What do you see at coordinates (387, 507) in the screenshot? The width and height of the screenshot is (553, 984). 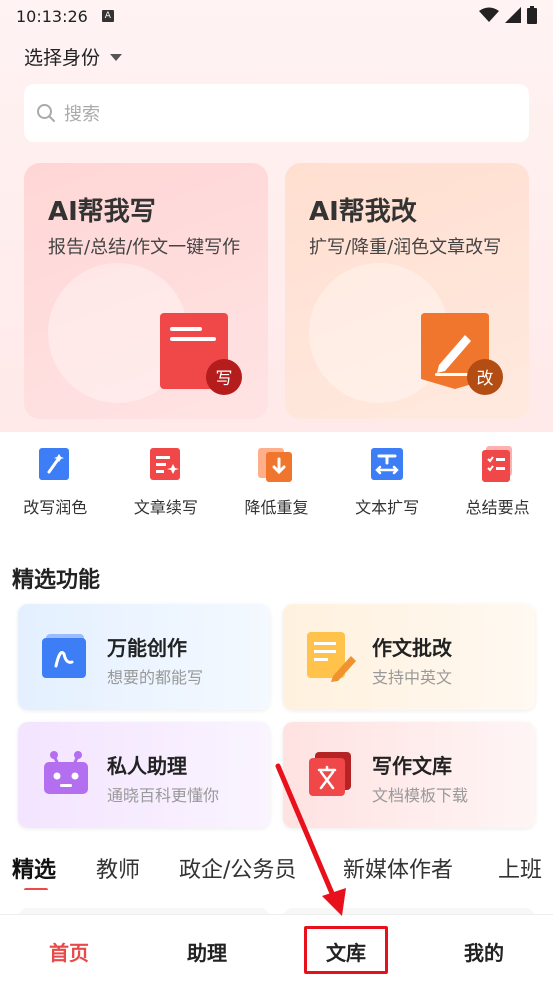 I see `tool-label: 文本扩写` at bounding box center [387, 507].